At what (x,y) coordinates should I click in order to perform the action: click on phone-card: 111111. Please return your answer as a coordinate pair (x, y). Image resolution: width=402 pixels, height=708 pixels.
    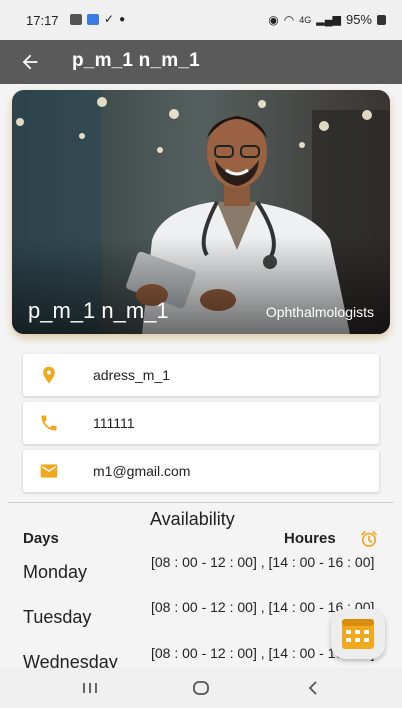
    Looking at the image, I should click on (201, 423).